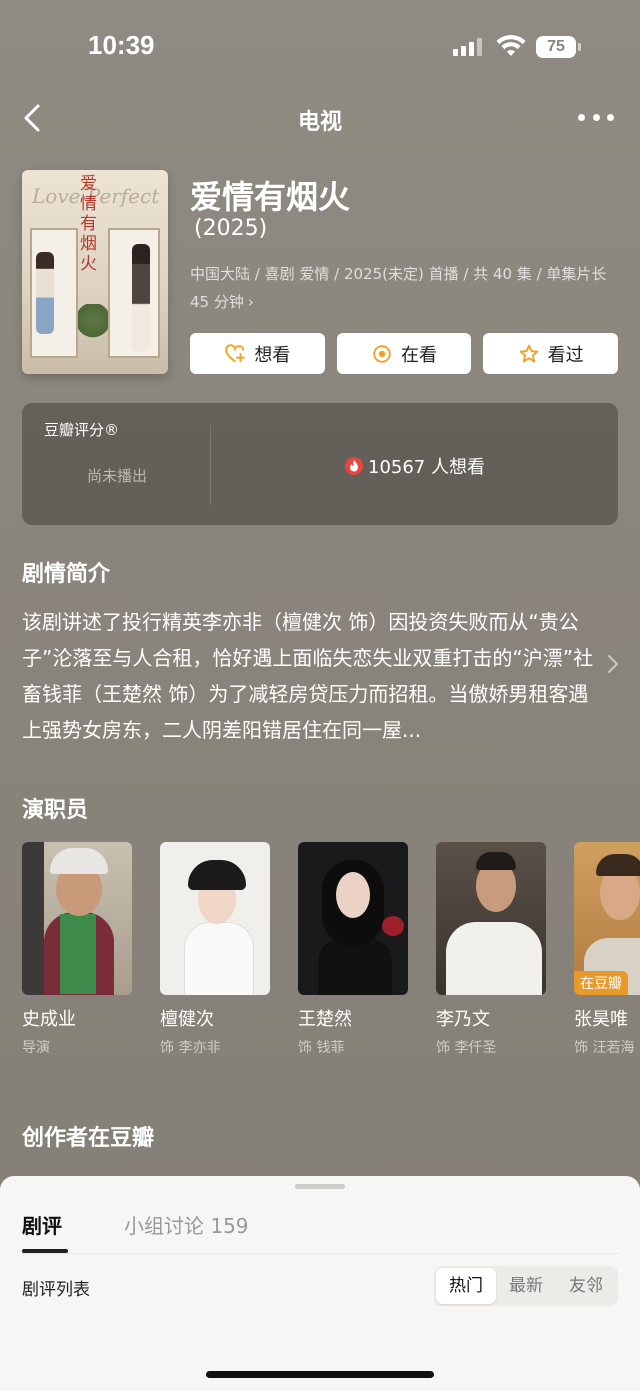 The width and height of the screenshot is (640, 1391). Describe the element at coordinates (466, 1286) in the screenshot. I see `sort-hot: 热门` at that location.